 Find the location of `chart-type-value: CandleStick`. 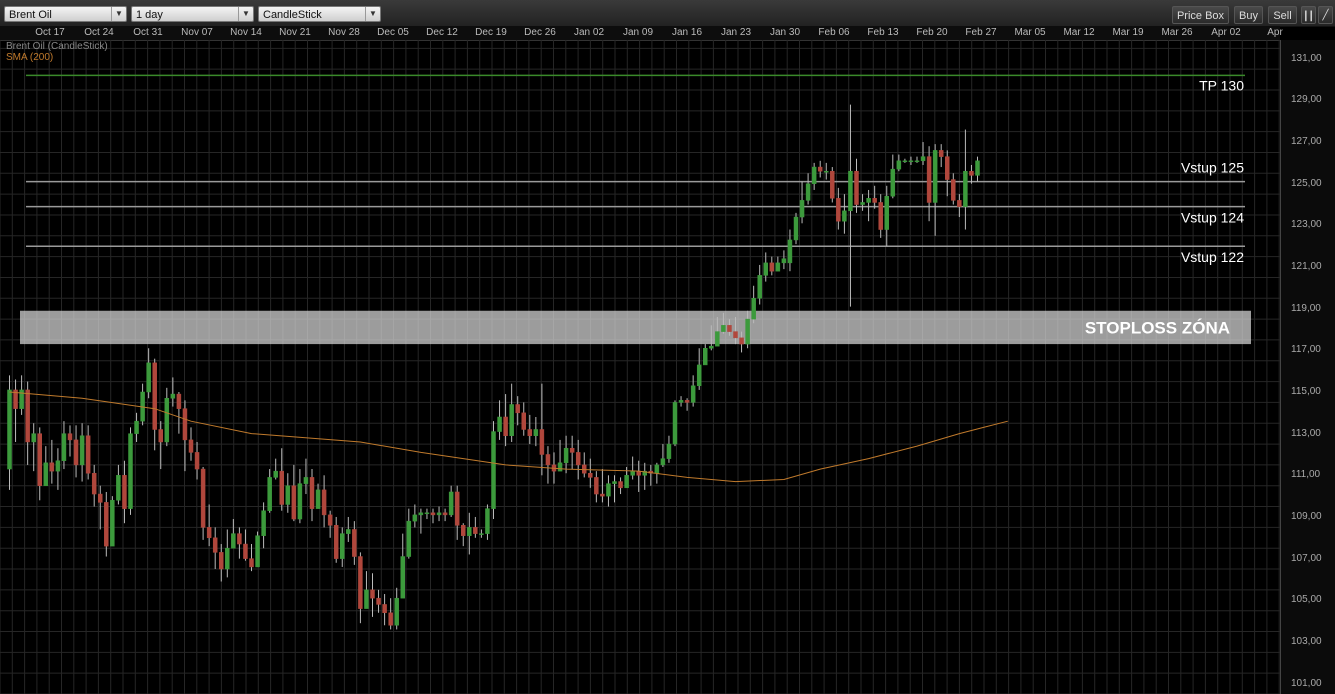

chart-type-value: CandleStick is located at coordinates (292, 15).